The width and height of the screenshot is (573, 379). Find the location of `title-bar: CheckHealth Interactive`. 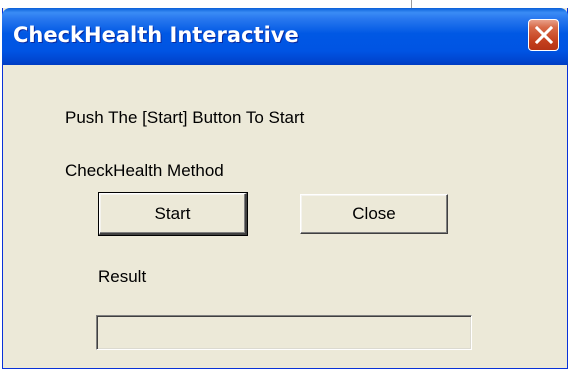

title-bar: CheckHealth Interactive is located at coordinates (285, 36).